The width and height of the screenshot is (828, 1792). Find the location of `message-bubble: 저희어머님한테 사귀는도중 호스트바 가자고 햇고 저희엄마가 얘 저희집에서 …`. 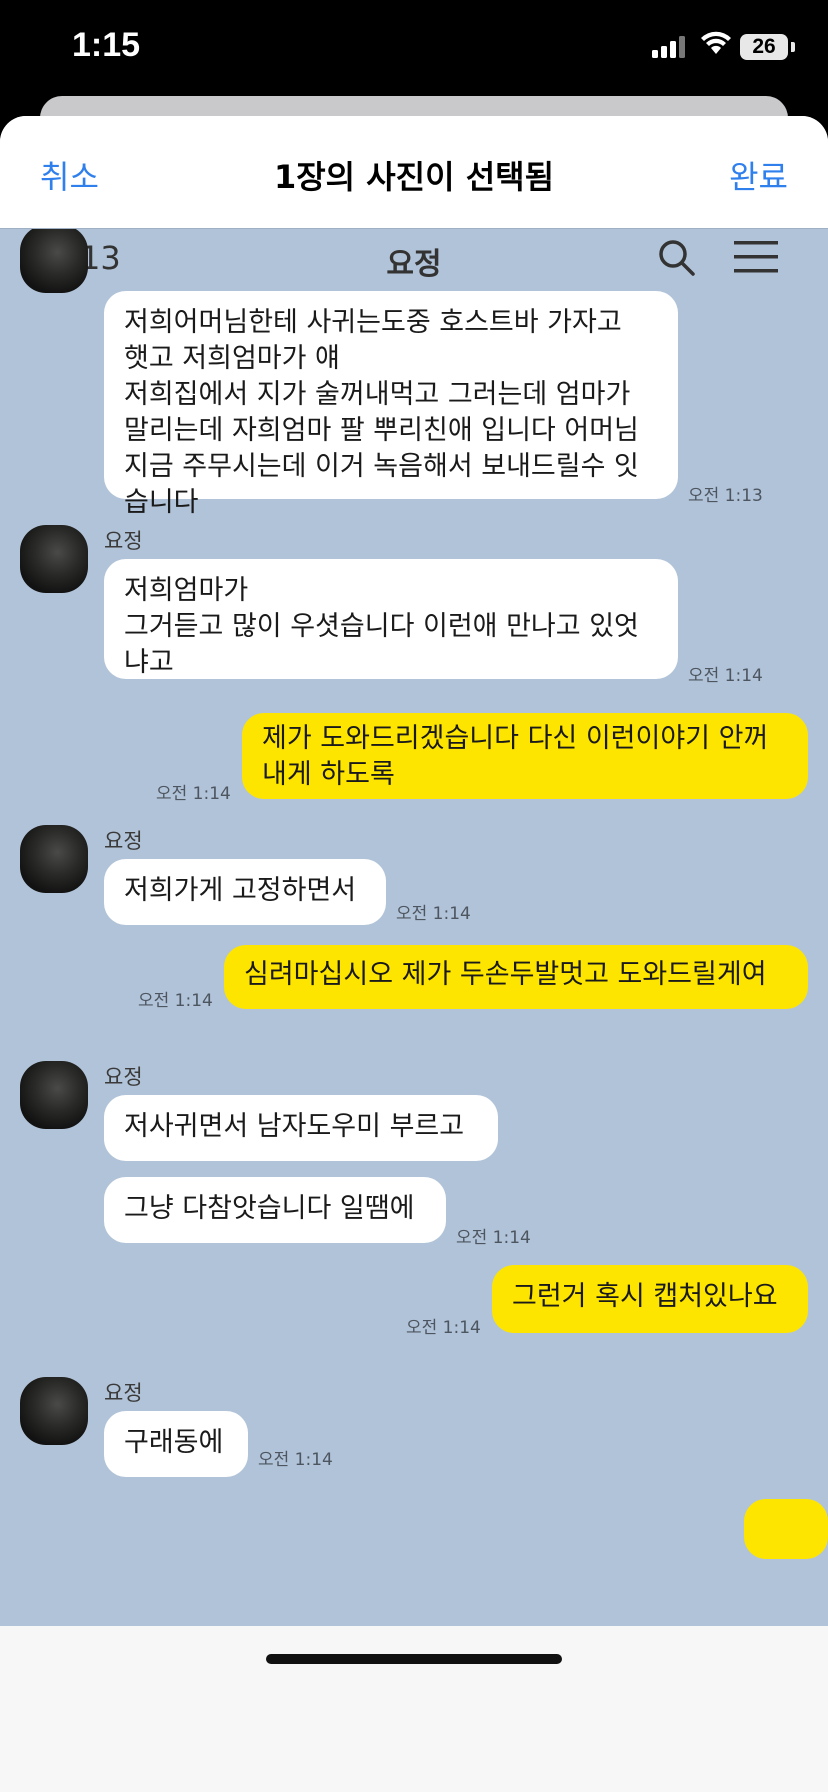

message-bubble: 저희어머님한테 사귀는도중 호스트바 가자고 햇고 저희엄마가 얘 저희집에서 … is located at coordinates (391, 404).